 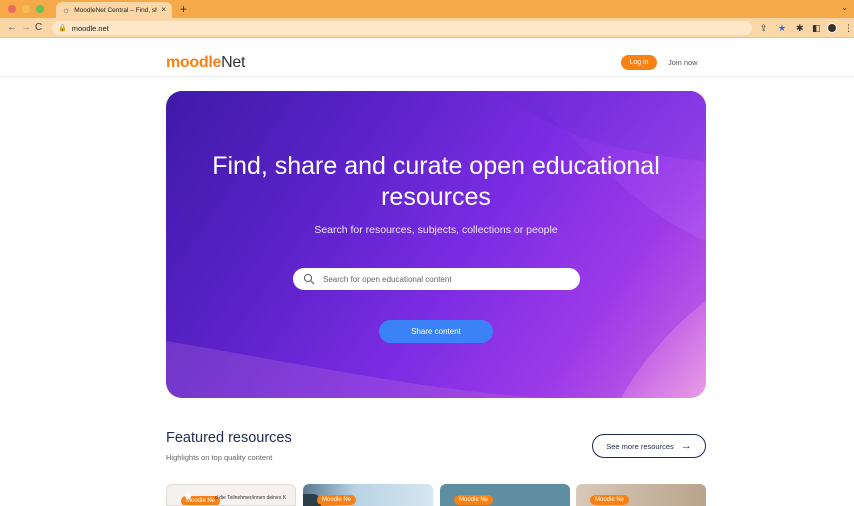 I want to click on arrow-right-icon: →, so click(x=686, y=446).